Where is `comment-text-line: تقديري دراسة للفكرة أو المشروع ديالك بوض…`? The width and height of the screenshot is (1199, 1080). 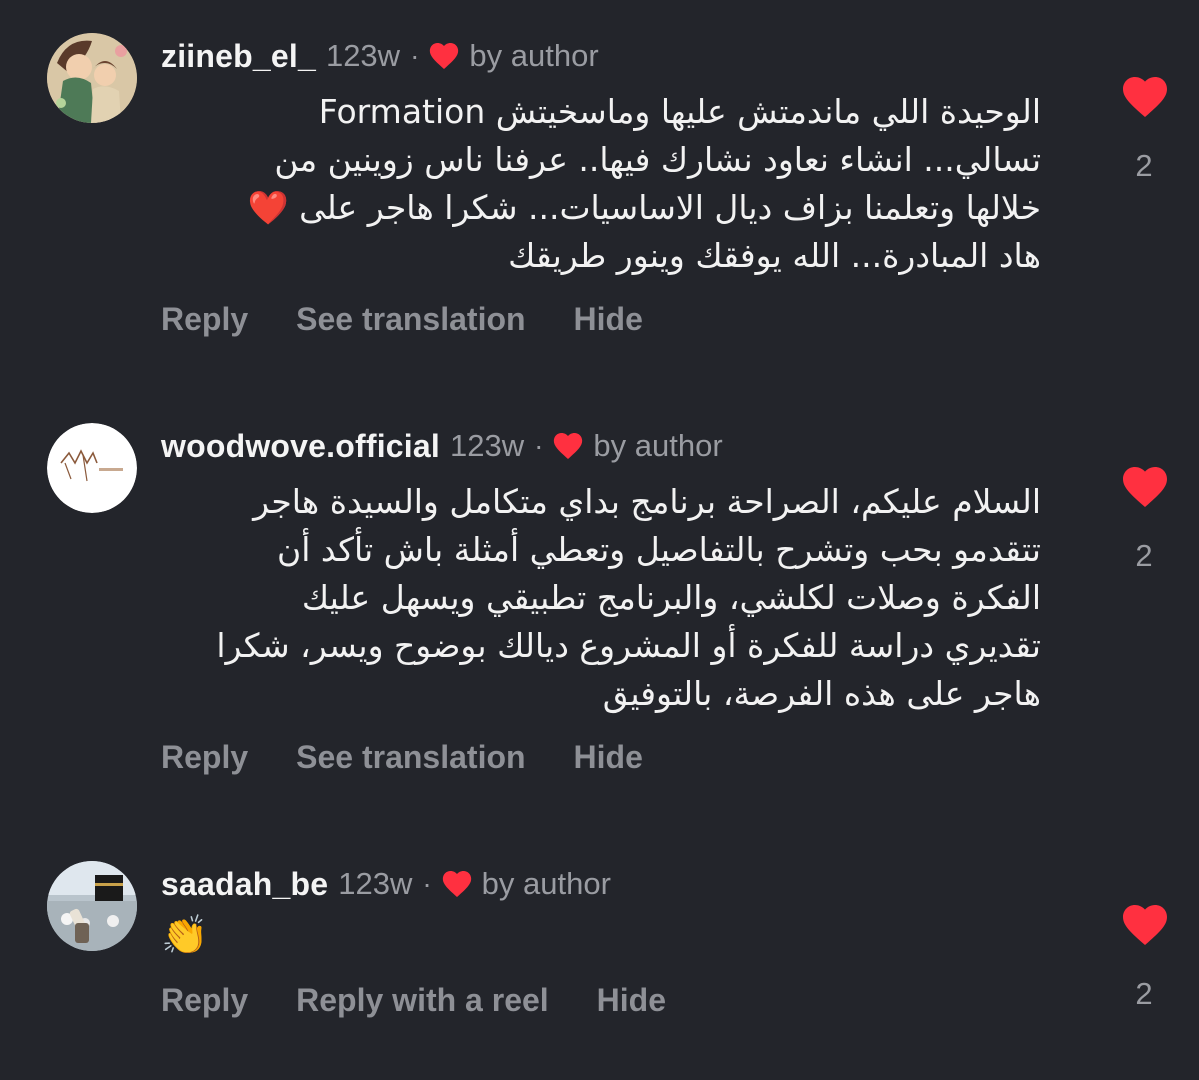 comment-text-line: تقديري دراسة للفكرة أو المشروع ديالك بوض… is located at coordinates (628, 645).